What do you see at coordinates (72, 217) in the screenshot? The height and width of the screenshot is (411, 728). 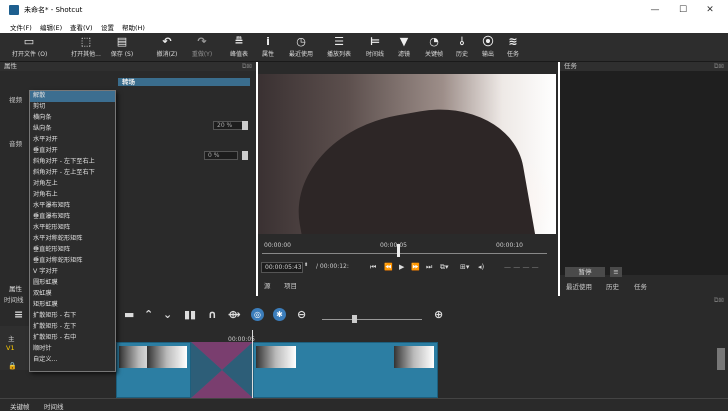 I see `dropdown-option: 垂直瀑布矩阵` at bounding box center [72, 217].